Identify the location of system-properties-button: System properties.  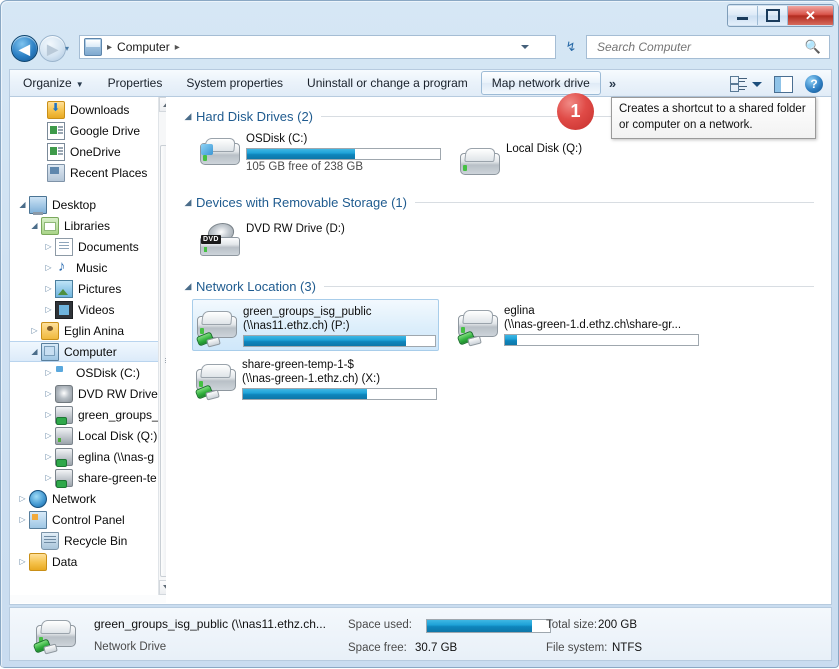
(234, 83).